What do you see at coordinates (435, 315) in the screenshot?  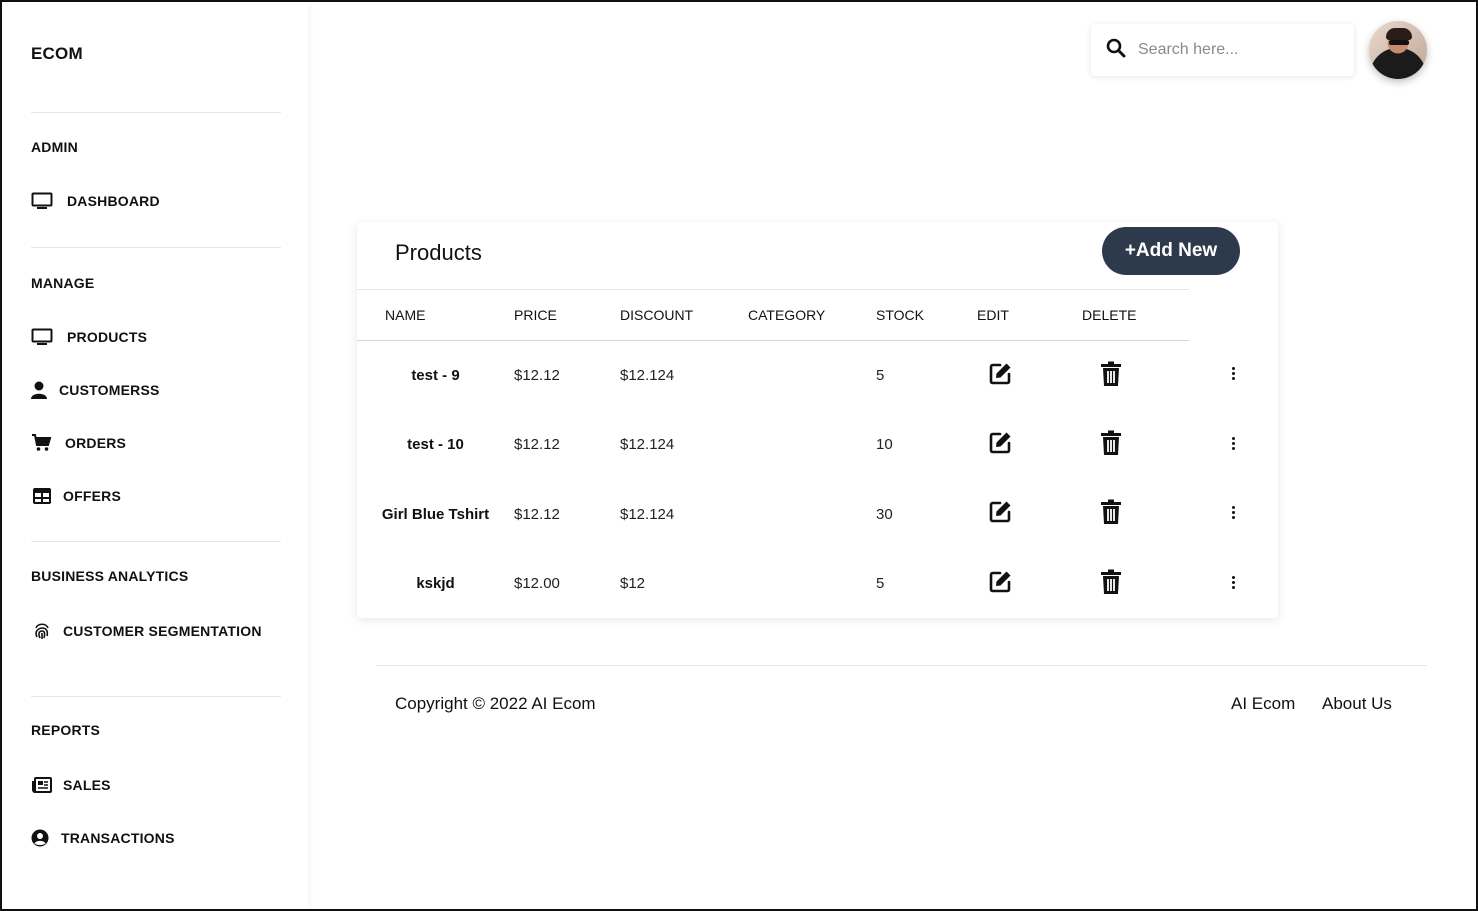 I see `column-header-name: NAME` at bounding box center [435, 315].